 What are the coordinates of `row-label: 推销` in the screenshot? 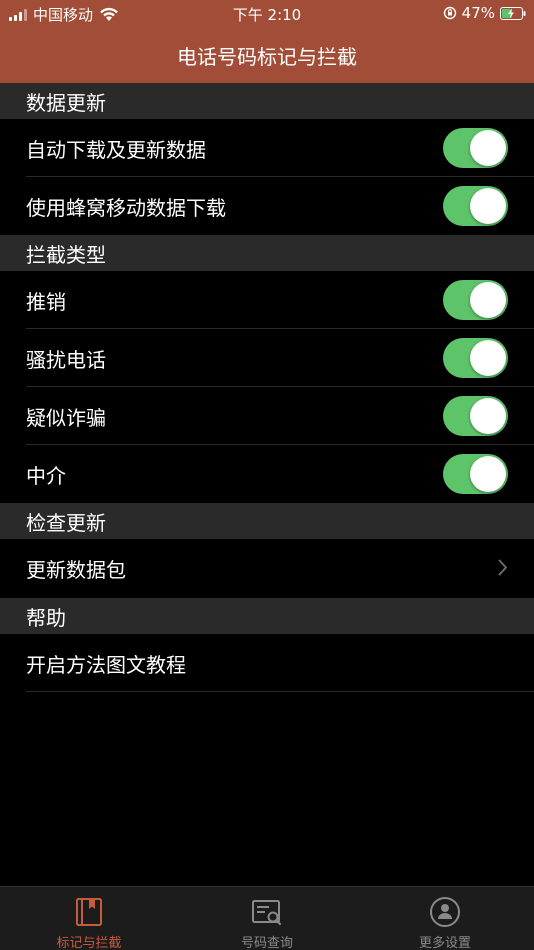 It's located at (46, 301).